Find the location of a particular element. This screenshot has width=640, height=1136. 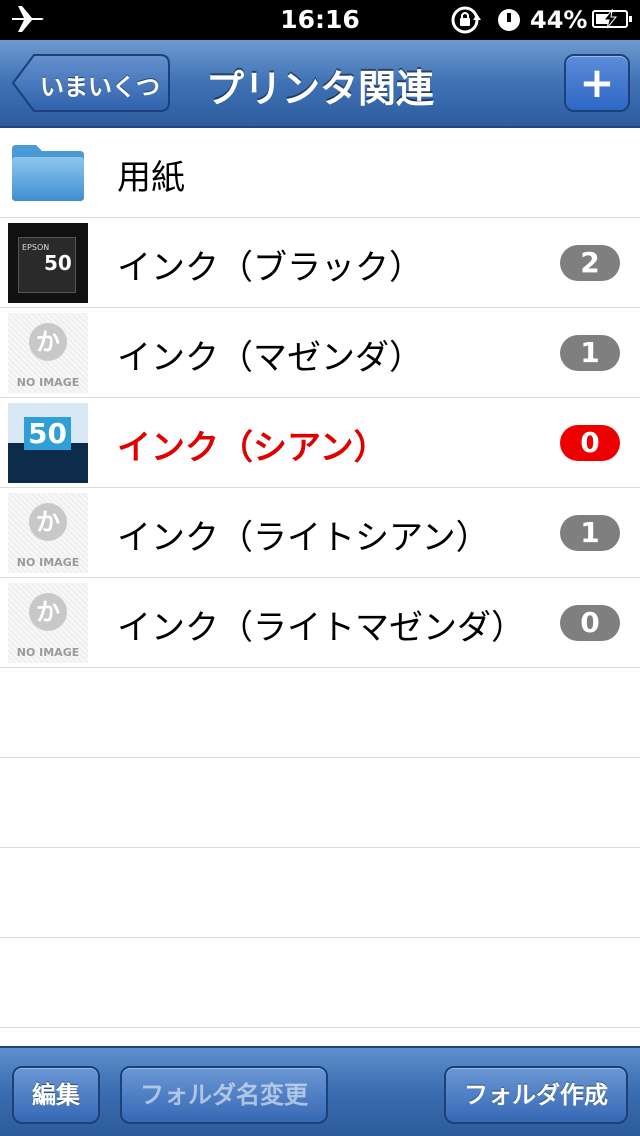

item-label: インク（ブラック） is located at coordinates (270, 268).